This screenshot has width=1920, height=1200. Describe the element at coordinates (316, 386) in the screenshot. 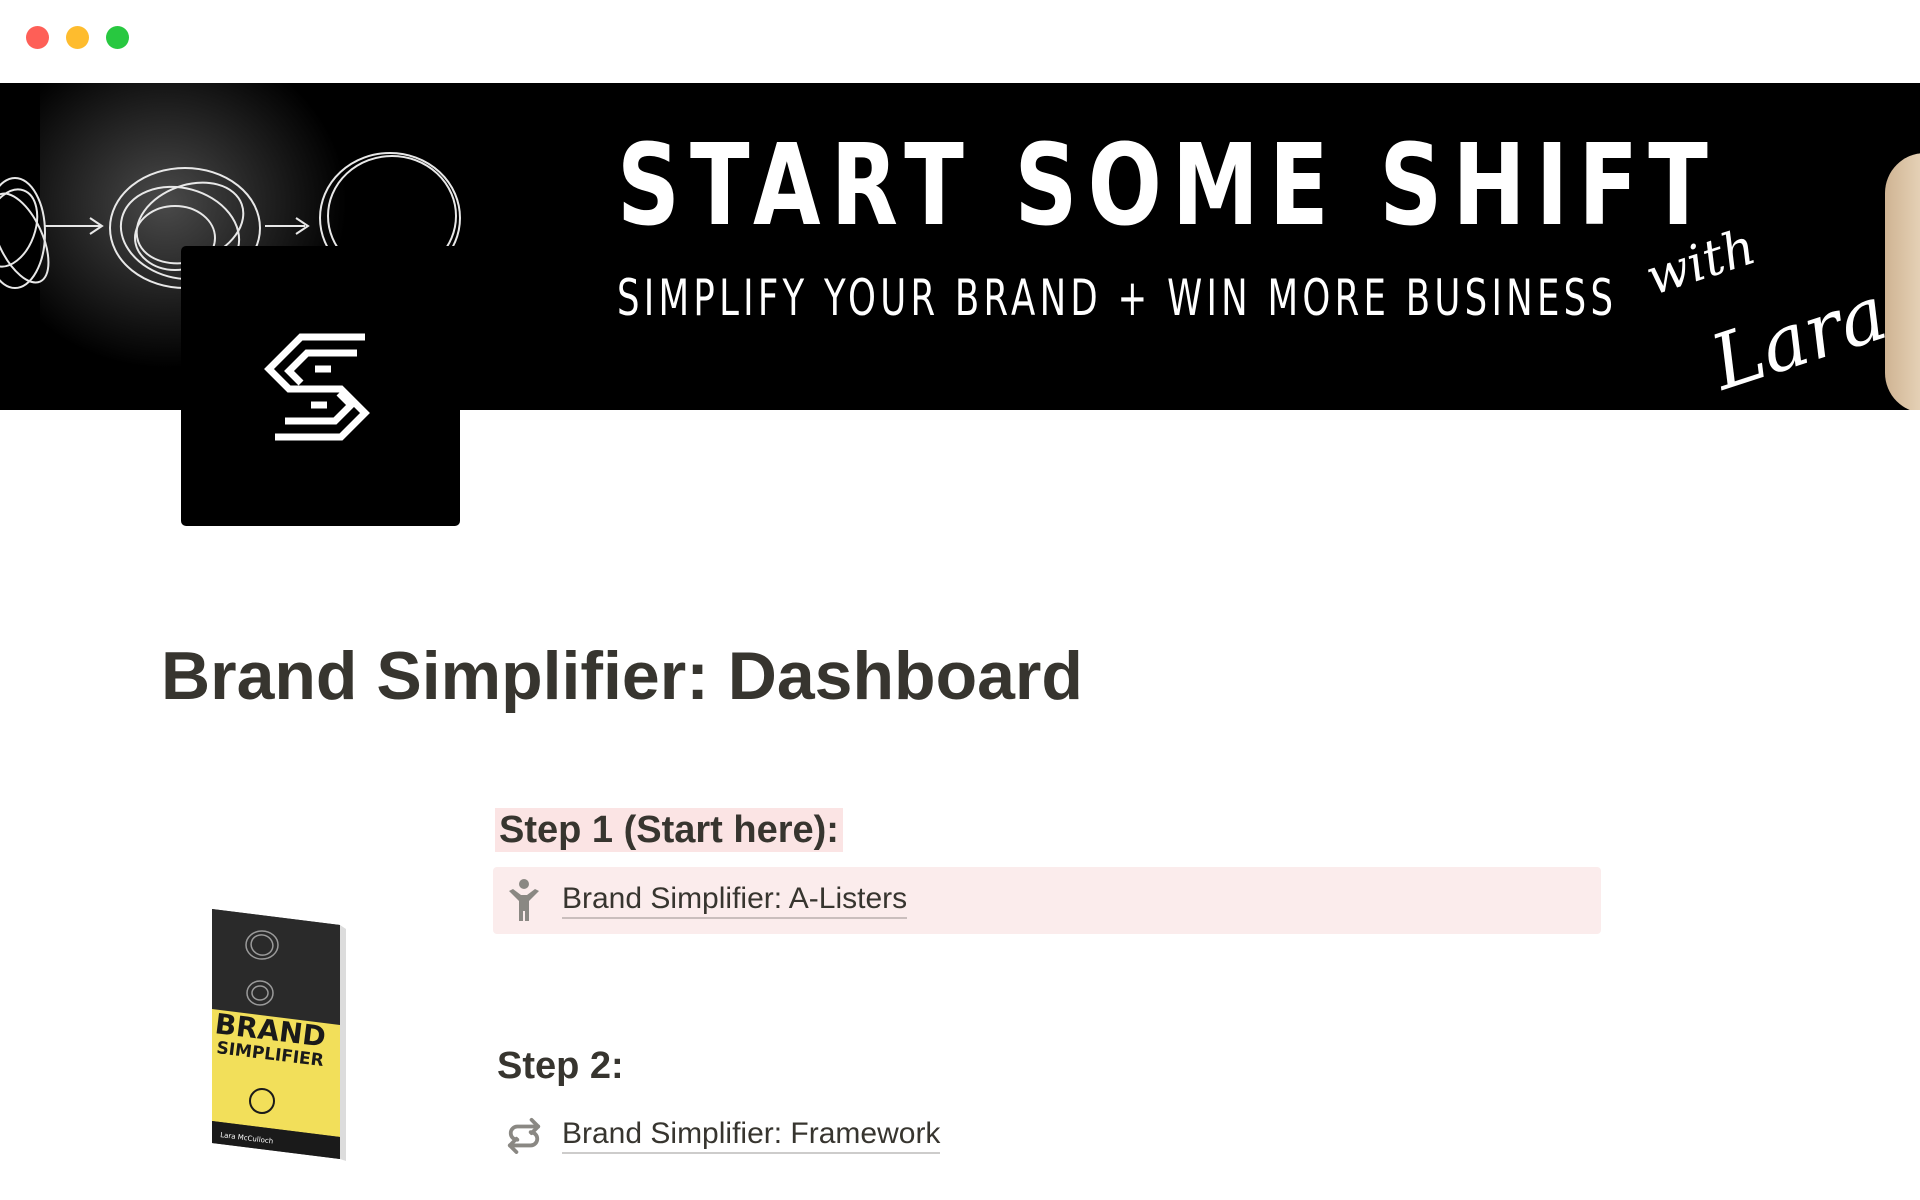

I see `brand-s-logo-icon` at that location.